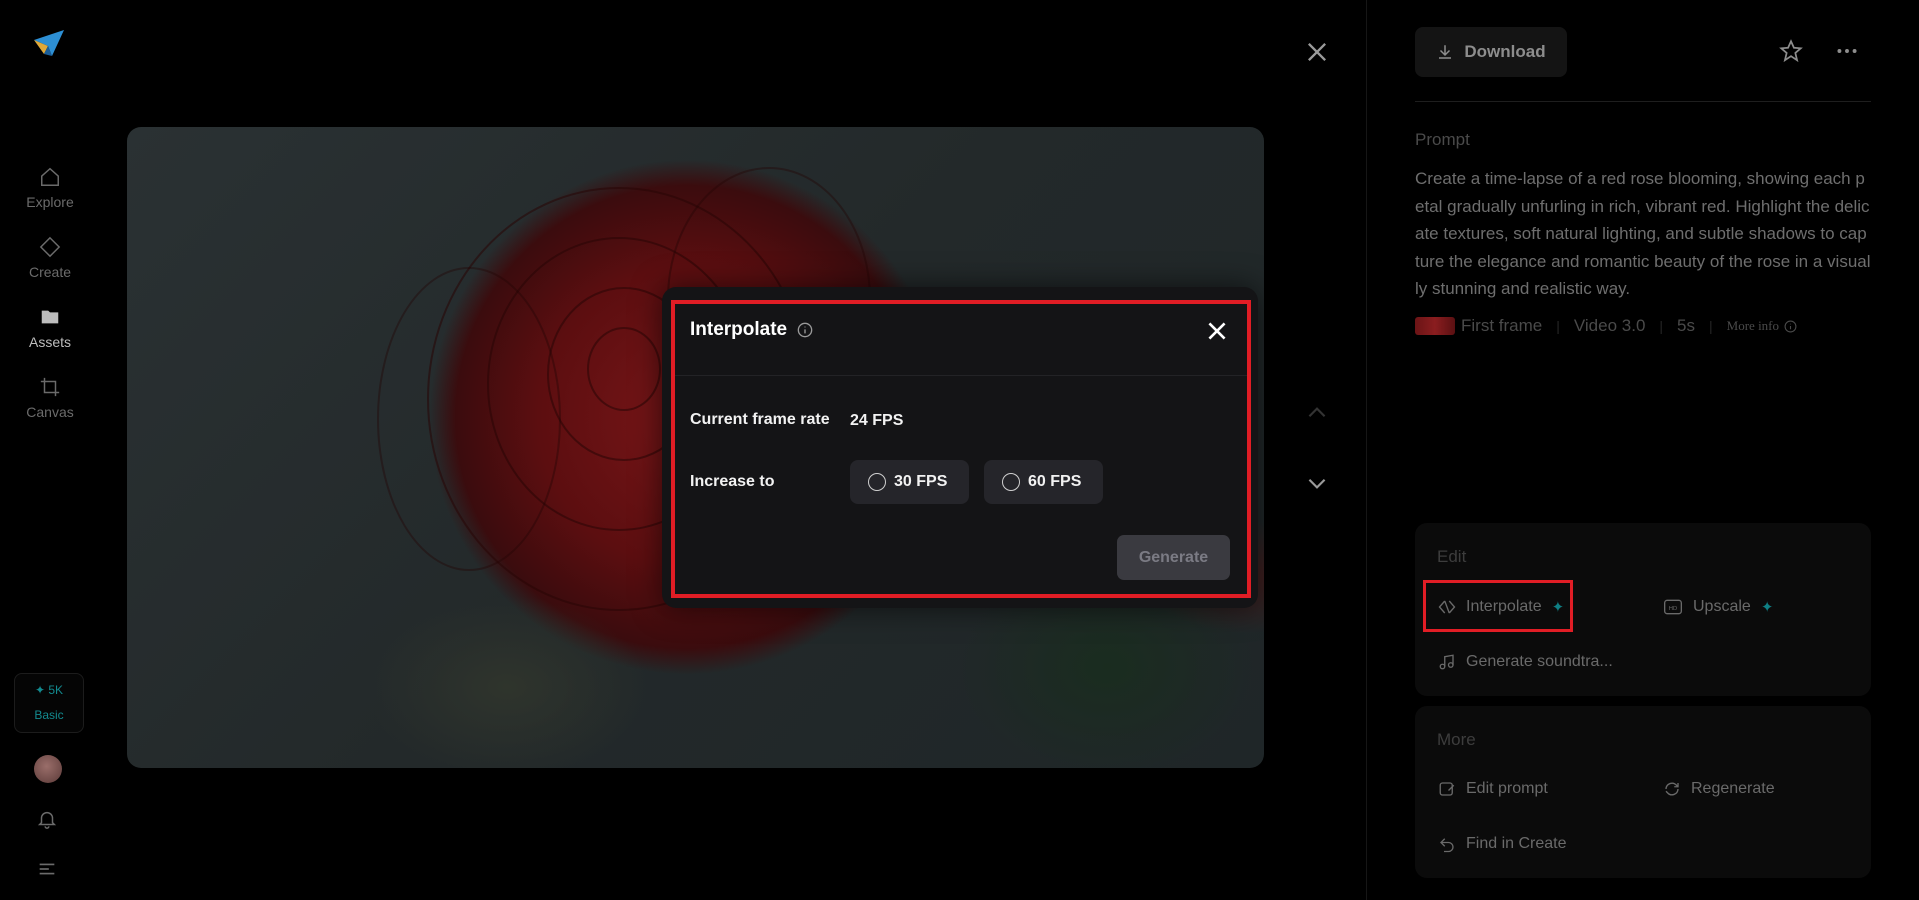 This screenshot has height=900, width=1919. What do you see at coordinates (1516, 843) in the screenshot?
I see `find-in-create-label: Find in Create` at bounding box center [1516, 843].